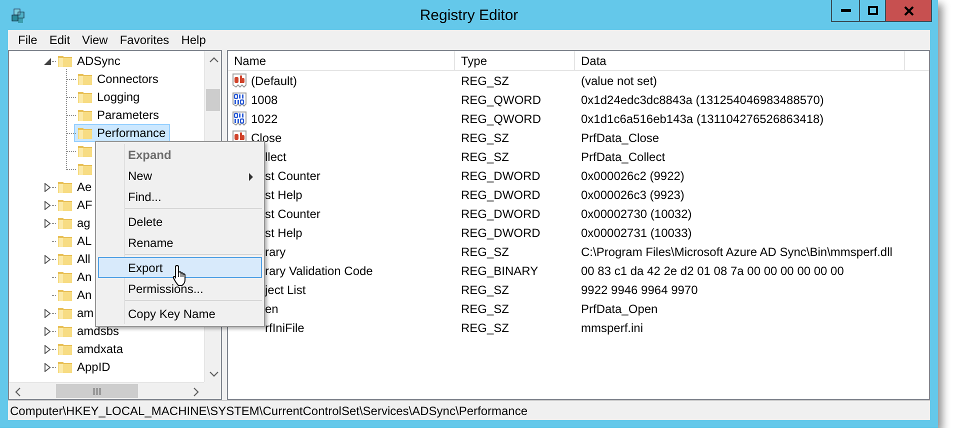 Image resolution: width=953 pixels, height=443 pixels. I want to click on tree-item: amdxata, so click(100, 349).